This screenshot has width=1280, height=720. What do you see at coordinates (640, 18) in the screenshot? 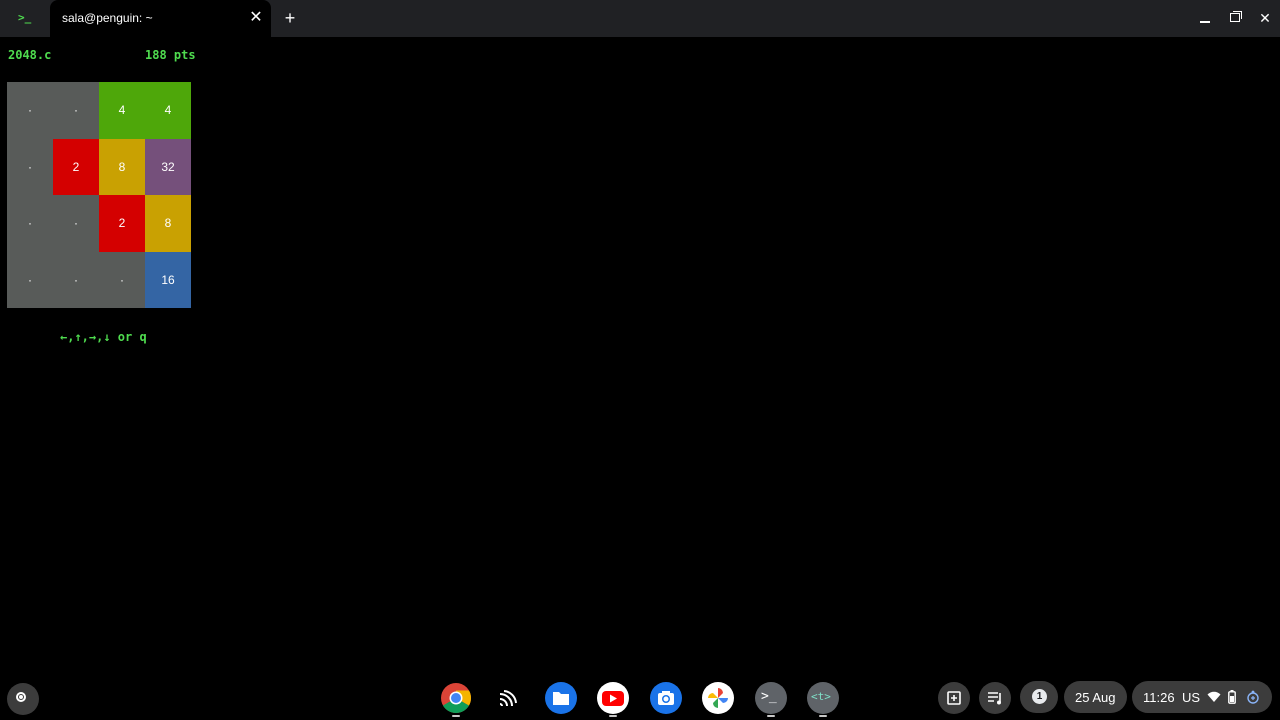
I see `title-bar: >_ sala@penguin: ~ ✕ + ✕` at bounding box center [640, 18].